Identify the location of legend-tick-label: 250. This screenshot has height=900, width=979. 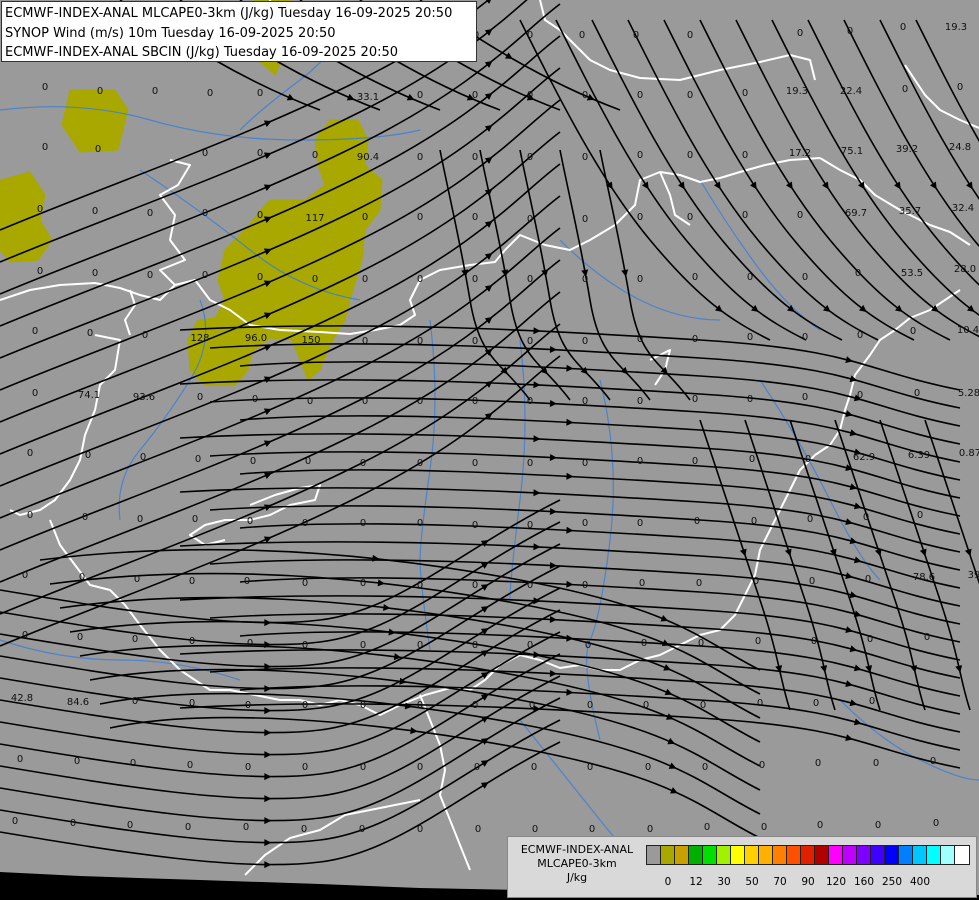
(892, 882).